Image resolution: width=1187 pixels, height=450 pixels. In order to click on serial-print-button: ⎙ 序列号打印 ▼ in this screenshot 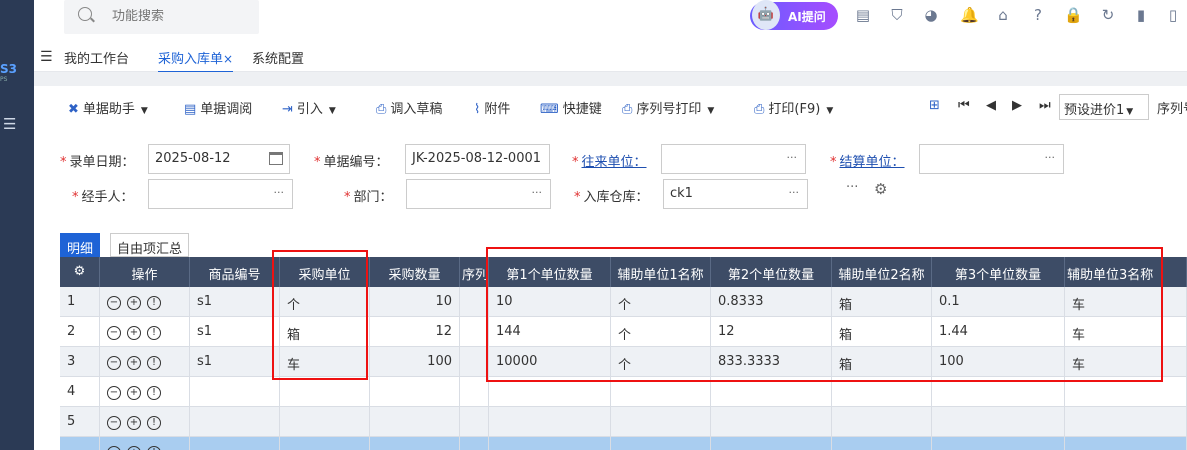, I will do `click(668, 107)`.